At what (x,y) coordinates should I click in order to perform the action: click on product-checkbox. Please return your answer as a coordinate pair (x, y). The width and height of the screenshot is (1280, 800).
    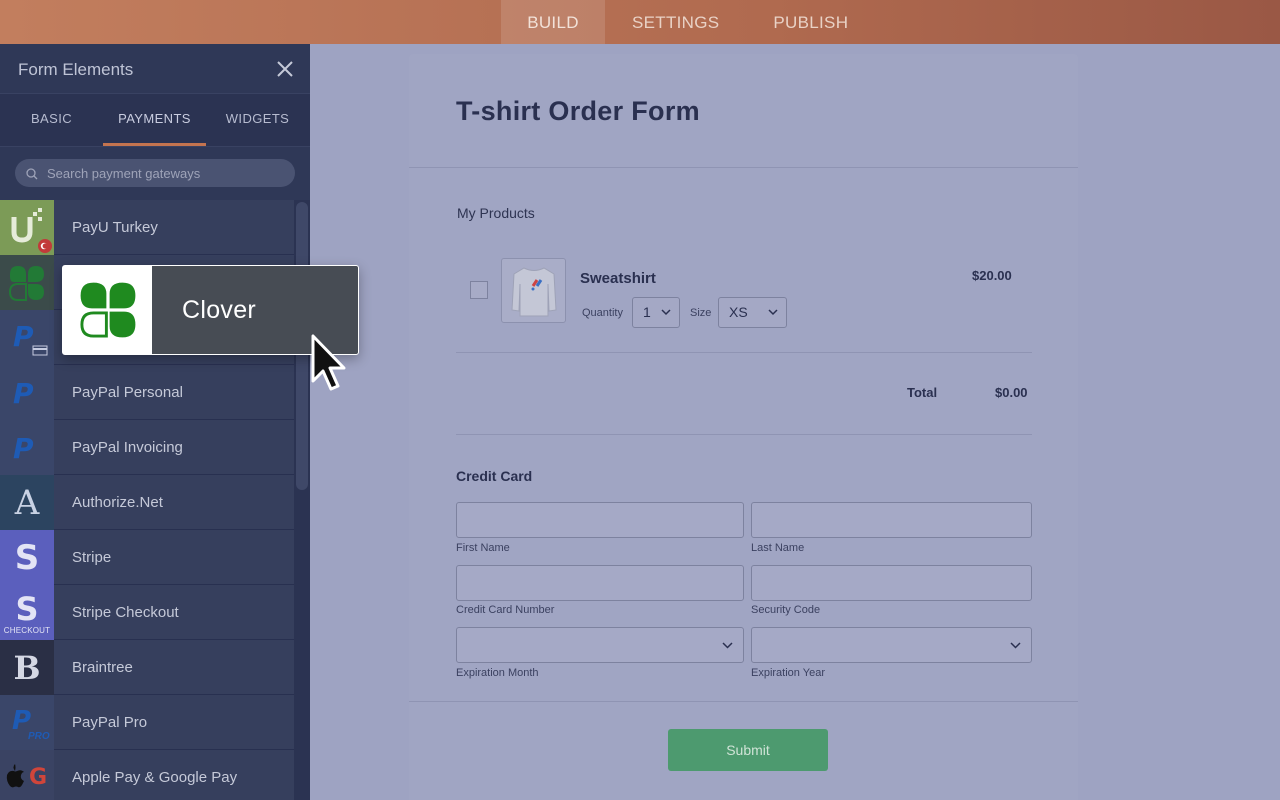
    Looking at the image, I should click on (479, 290).